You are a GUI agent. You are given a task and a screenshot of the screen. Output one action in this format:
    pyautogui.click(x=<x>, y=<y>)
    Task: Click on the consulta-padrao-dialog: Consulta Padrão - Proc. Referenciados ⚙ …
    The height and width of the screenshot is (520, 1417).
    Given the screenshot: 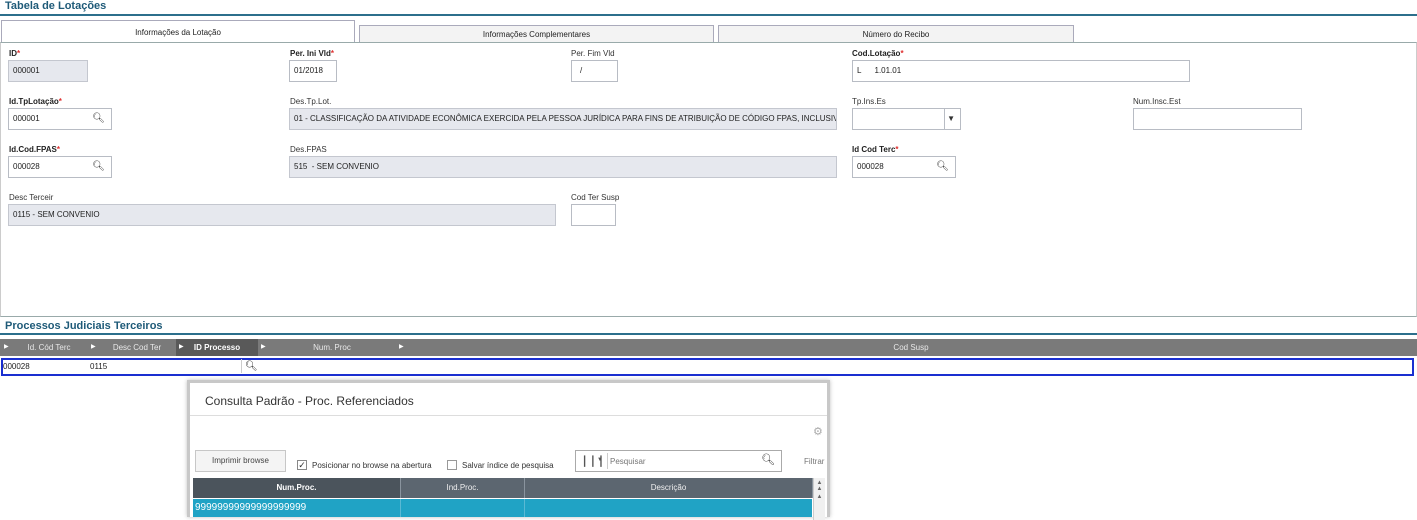 What is the action you would take?
    pyautogui.click(x=508, y=450)
    